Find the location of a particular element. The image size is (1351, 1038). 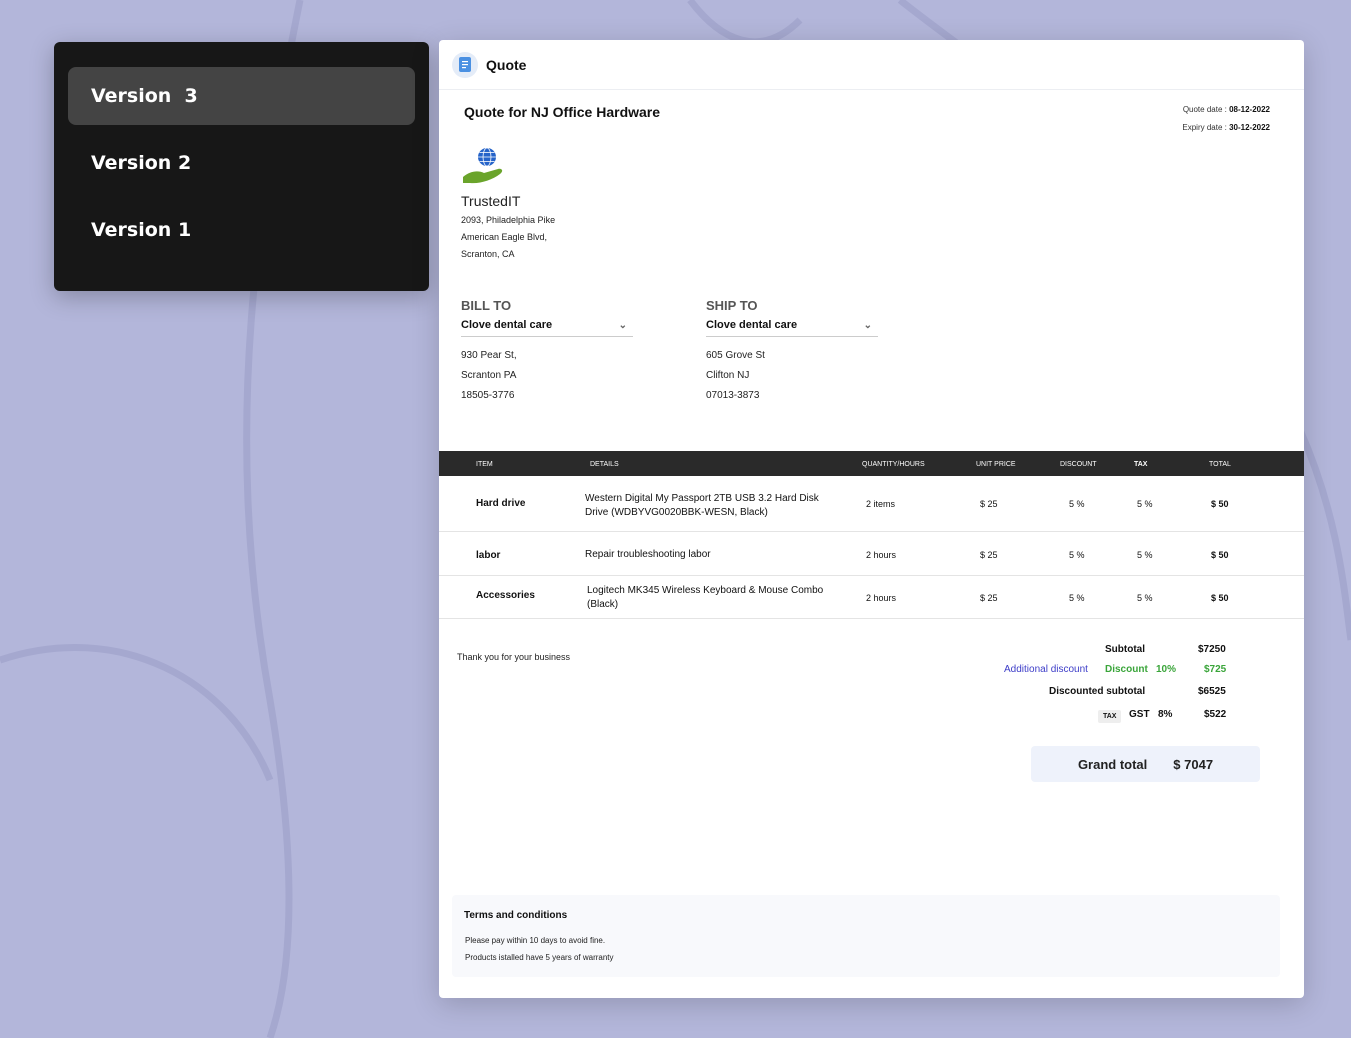

tax-value: $522 is located at coordinates (1215, 714).